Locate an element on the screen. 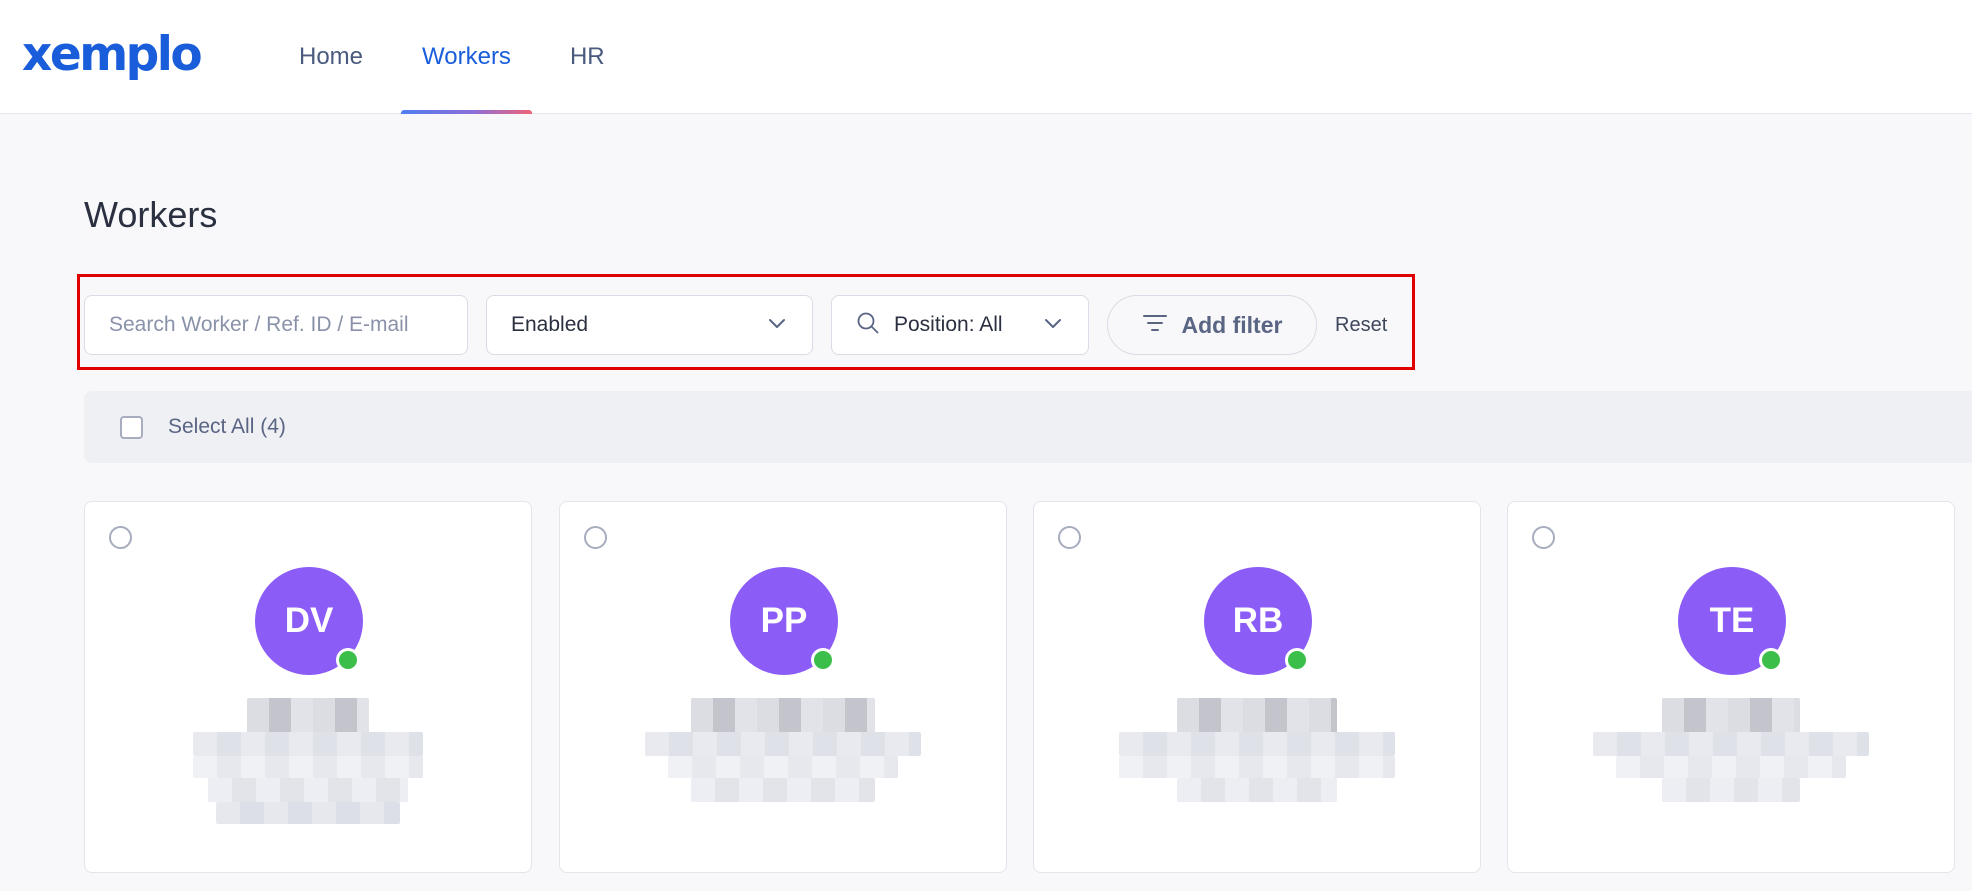 The image size is (1972, 891). worker-card: PP is located at coordinates (783, 687).